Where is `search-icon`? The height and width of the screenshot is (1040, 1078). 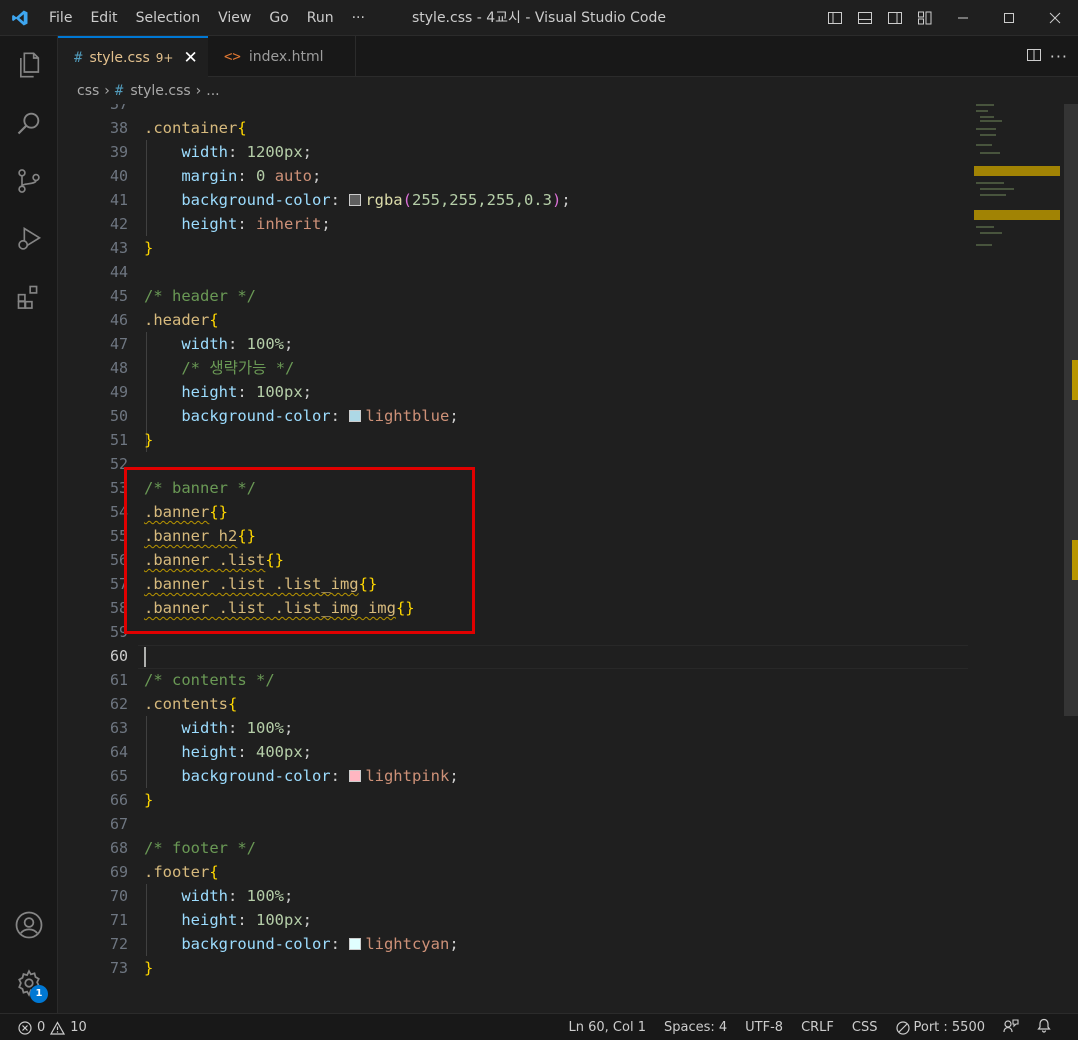 search-icon is located at coordinates (29, 123).